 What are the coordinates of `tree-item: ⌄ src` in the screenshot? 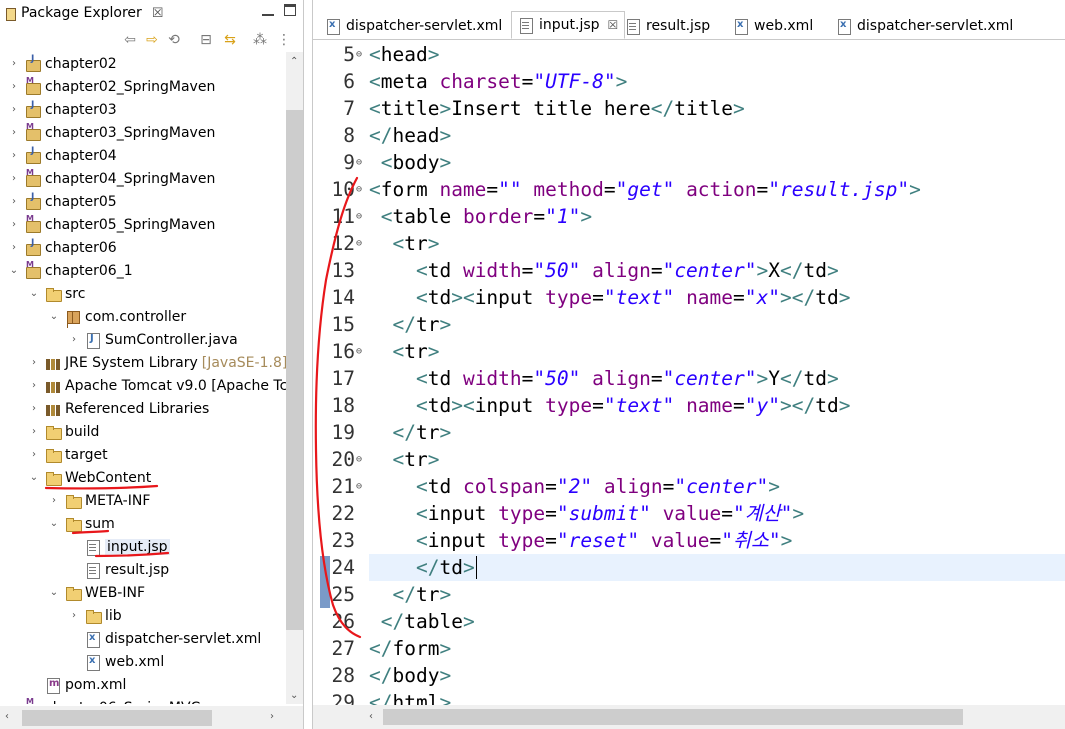 It's located at (143, 293).